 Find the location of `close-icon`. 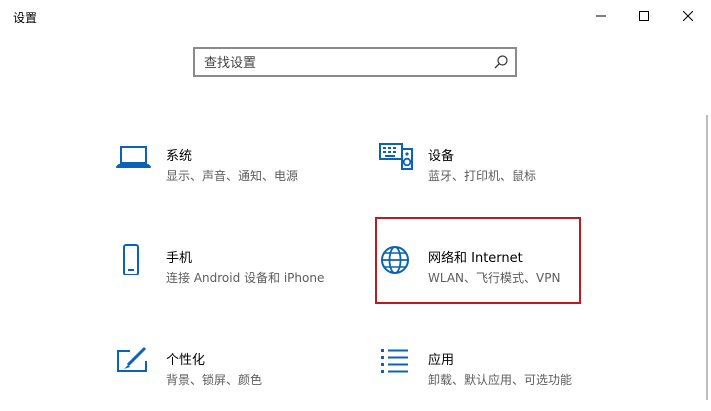

close-icon is located at coordinates (688, 16).